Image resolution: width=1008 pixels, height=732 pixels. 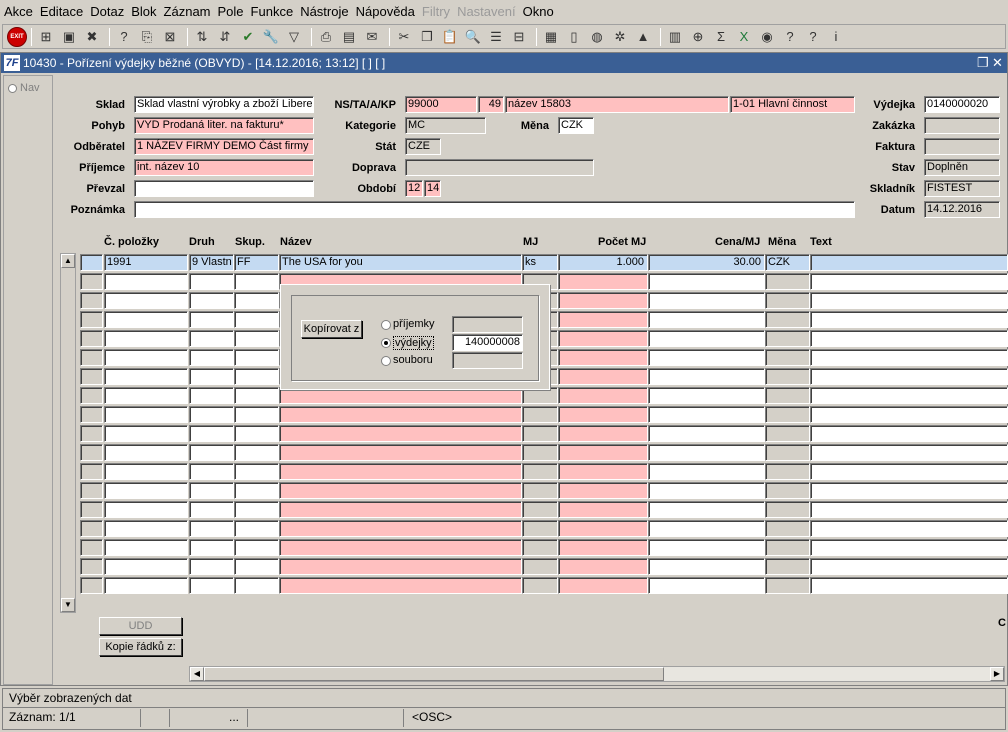 What do you see at coordinates (248, 37) in the screenshot?
I see `check-icon: ✔` at bounding box center [248, 37].